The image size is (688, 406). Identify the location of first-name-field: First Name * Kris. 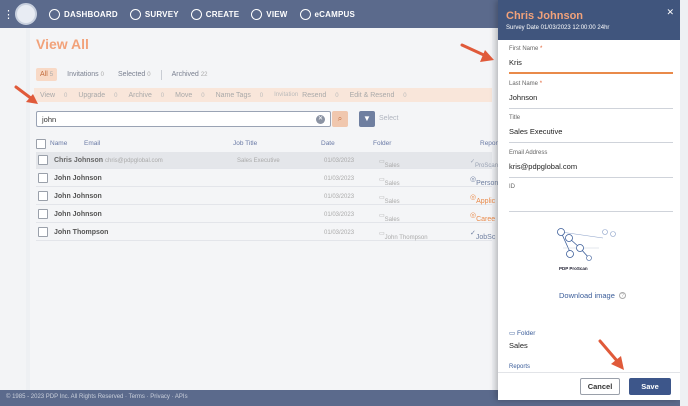
(591, 60).